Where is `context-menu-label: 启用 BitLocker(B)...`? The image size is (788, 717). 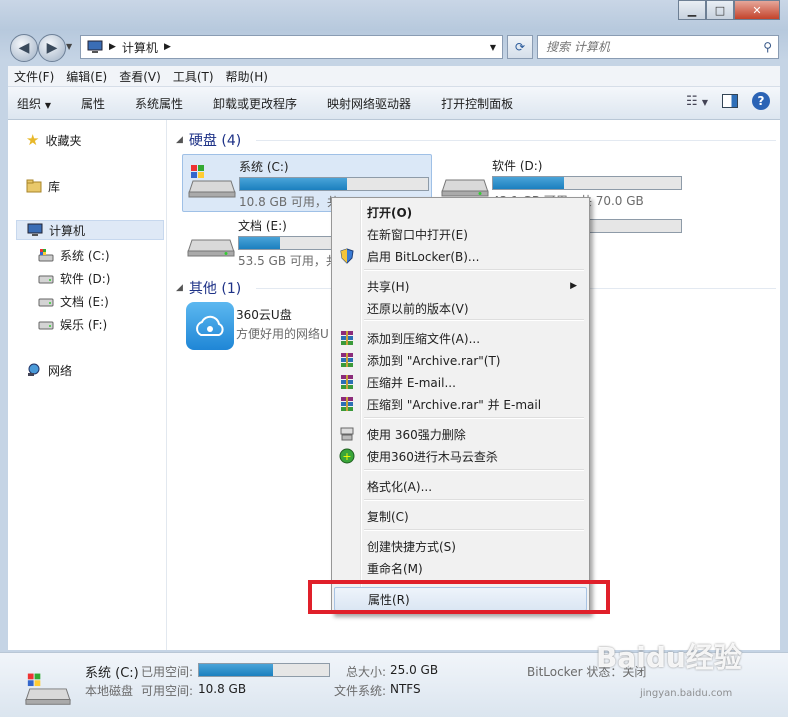
context-menu-label: 启用 BitLocker(B)... is located at coordinates (423, 256).